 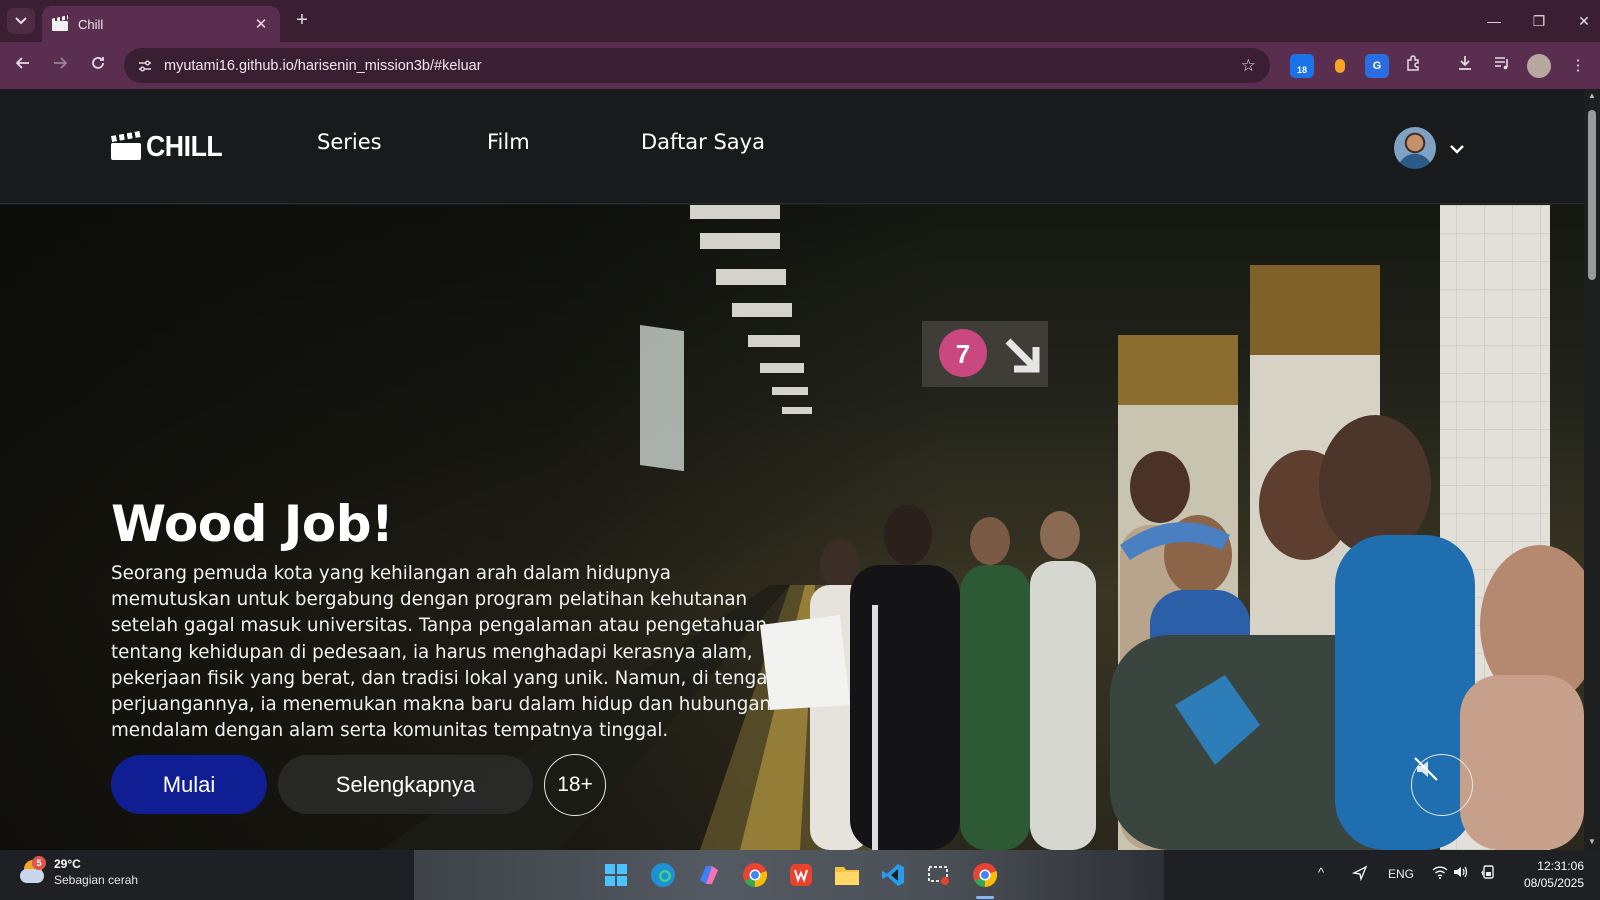 I want to click on show-hidden-icons: ^, so click(x=1321, y=872).